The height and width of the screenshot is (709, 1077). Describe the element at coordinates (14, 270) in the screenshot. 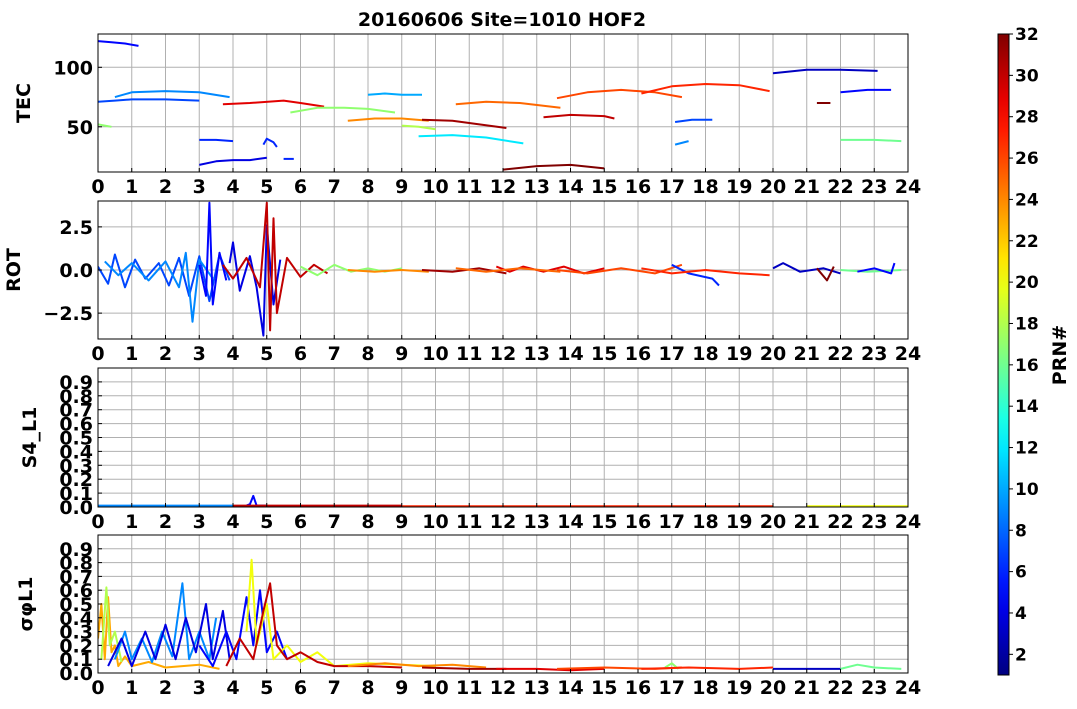

I see `y-axis-label: ROT` at that location.